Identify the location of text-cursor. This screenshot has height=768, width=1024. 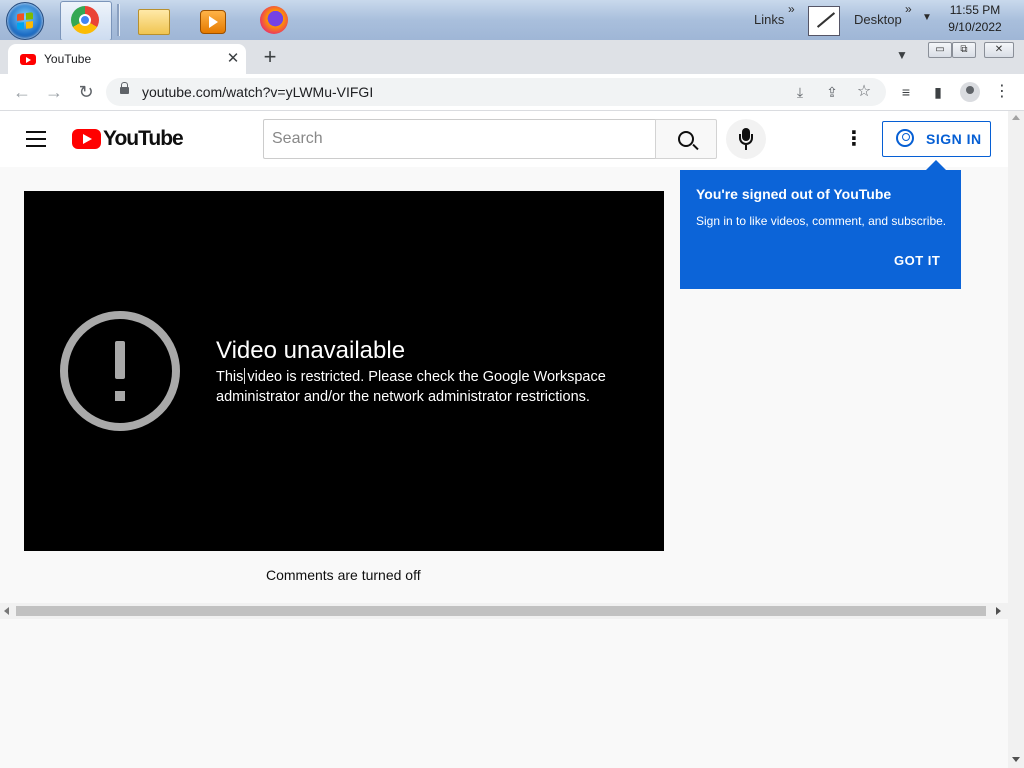
(244, 376).